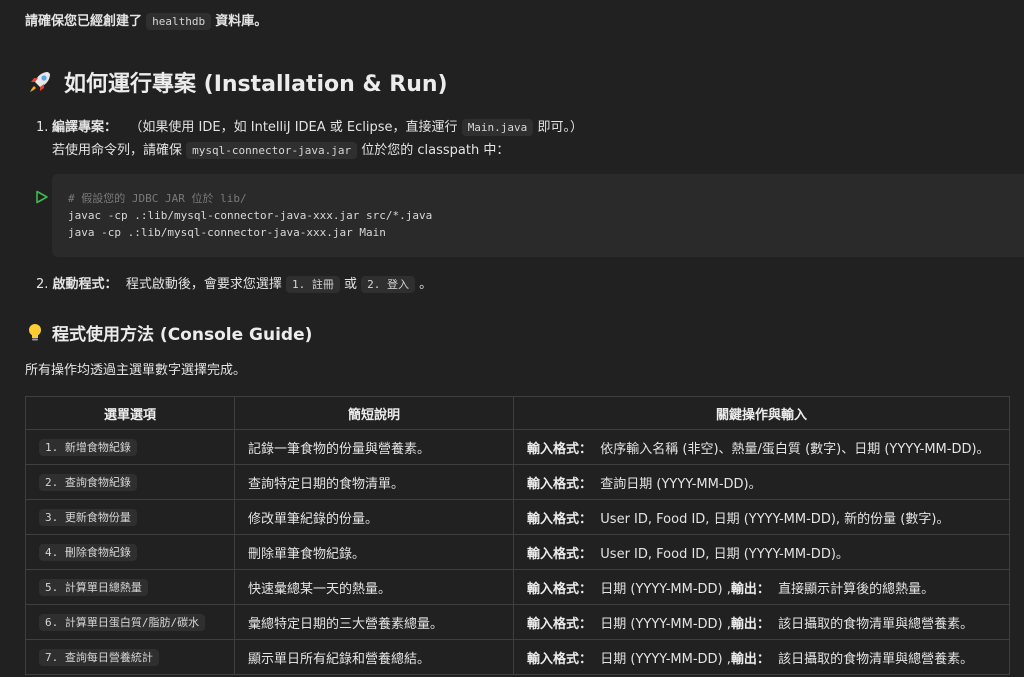  Describe the element at coordinates (88, 482) in the screenshot. I see `menu-option-code: 2. 查詢食物紀錄` at that location.